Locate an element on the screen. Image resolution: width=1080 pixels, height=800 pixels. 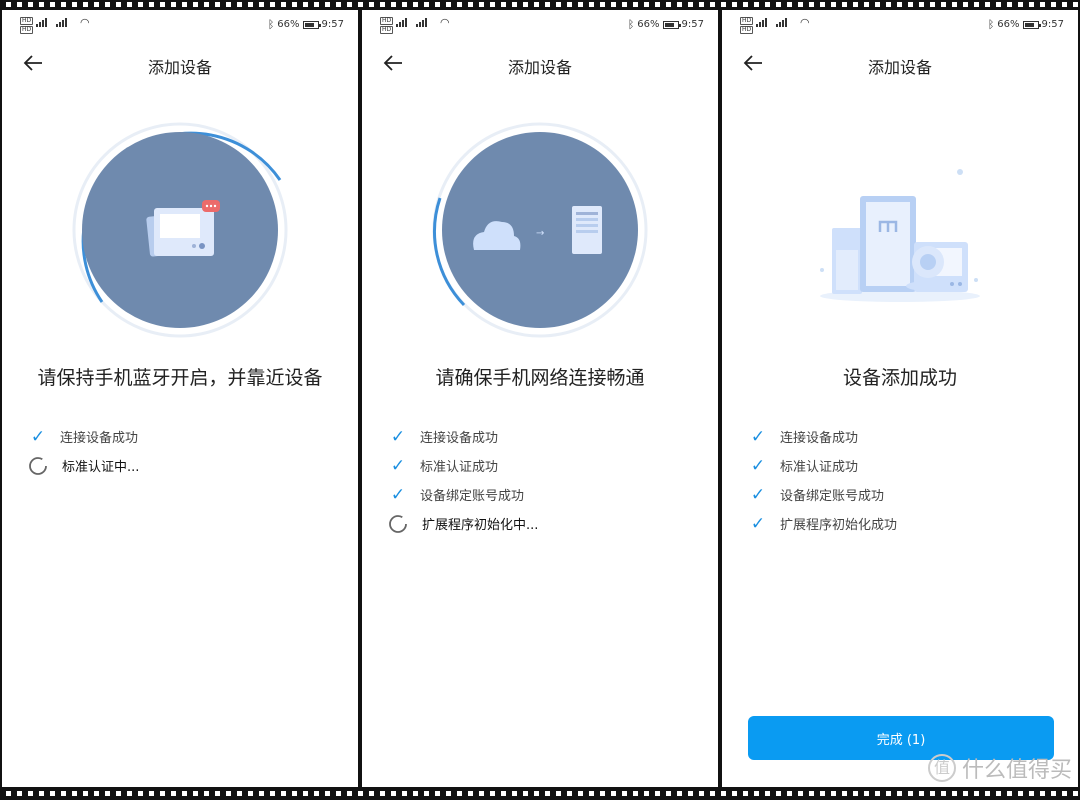
film-border-bottom is located at coordinates (540, 793).